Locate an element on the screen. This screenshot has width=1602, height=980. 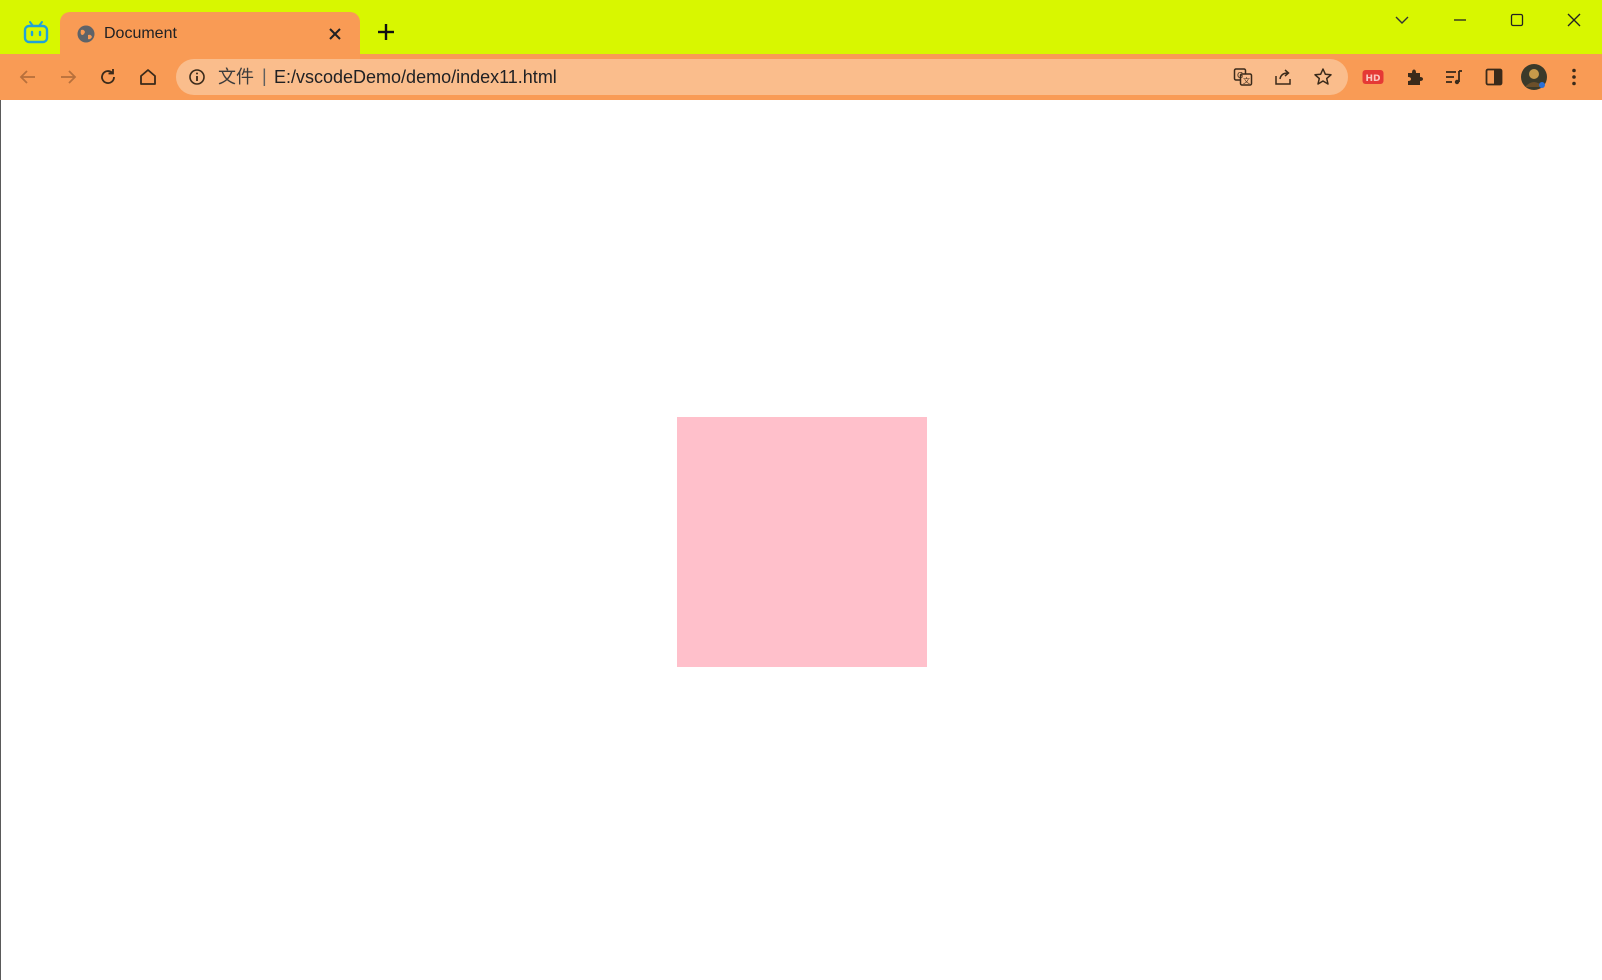
forward-arrow-icon is located at coordinates (68, 77).